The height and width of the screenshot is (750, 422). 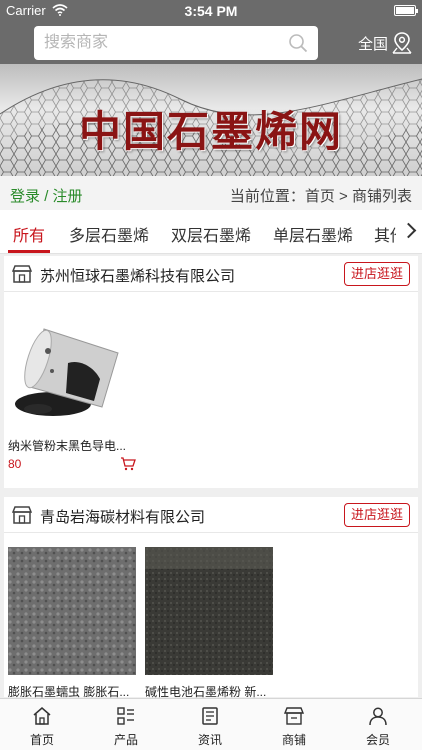 I want to click on category-tabs: 所有 多层石墨烯 双层石墨烯 单层石墨烯 其他, so click(x=211, y=232).